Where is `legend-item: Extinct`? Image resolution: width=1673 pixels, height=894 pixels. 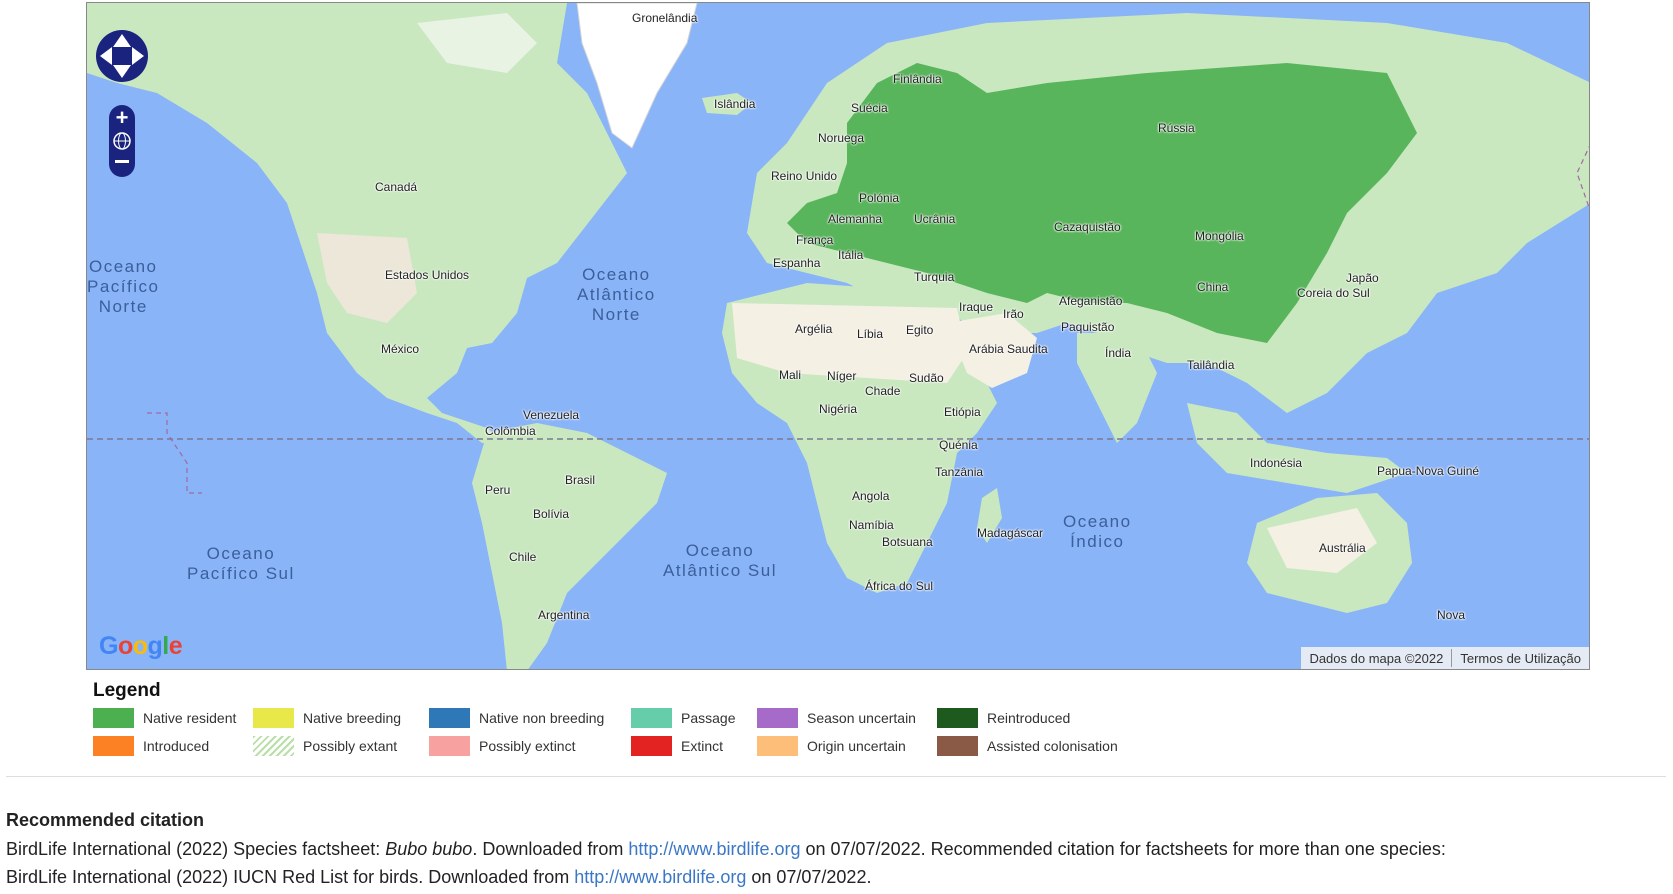
legend-item: Extinct is located at coordinates (677, 746).